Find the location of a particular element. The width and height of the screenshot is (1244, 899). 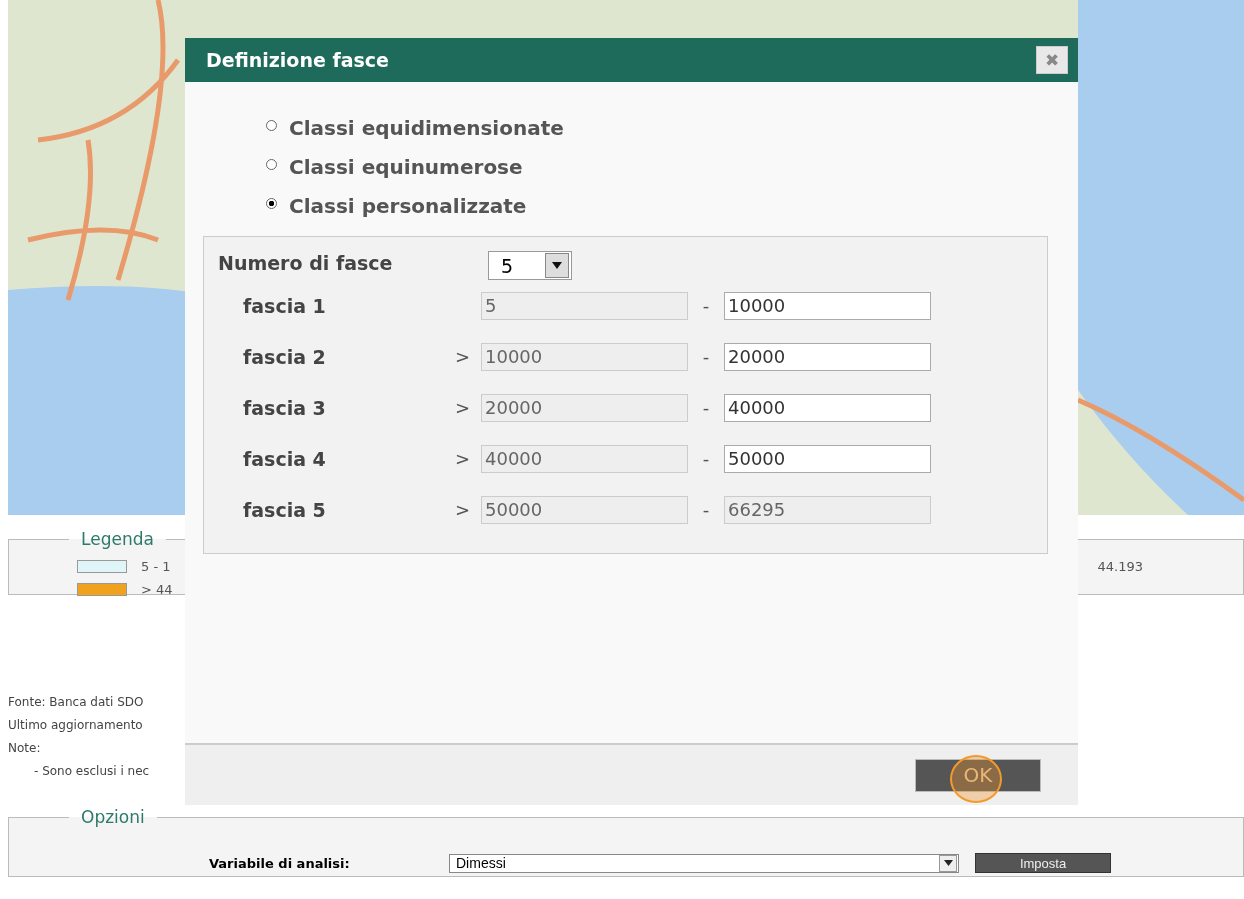

band-count-select: 5 is located at coordinates (530, 265).